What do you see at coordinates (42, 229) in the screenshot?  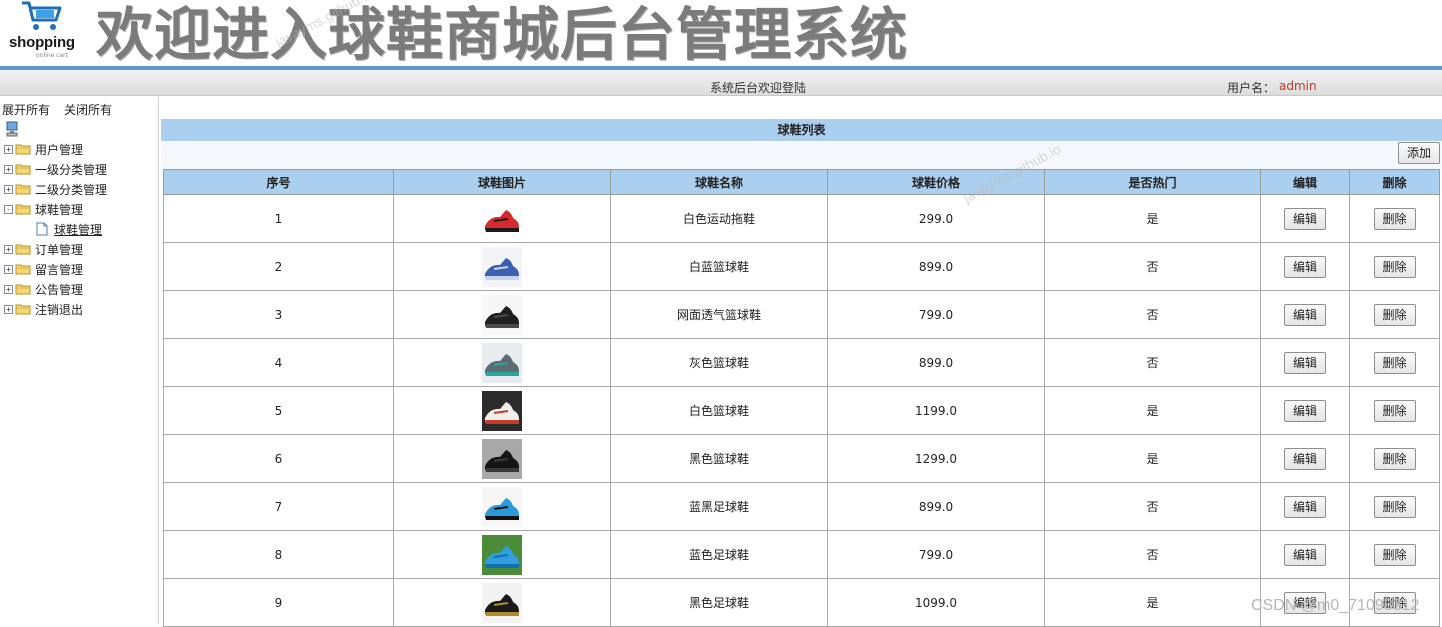 I see `document-icon` at bounding box center [42, 229].